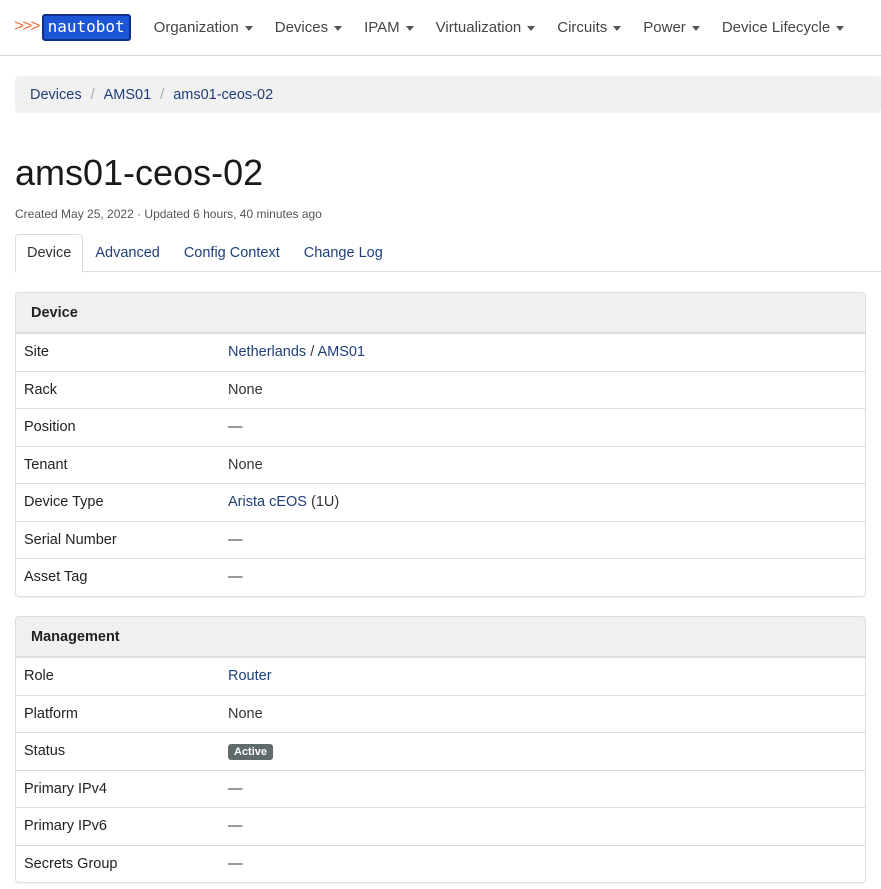 This screenshot has height=889, width=881. What do you see at coordinates (56, 577) in the screenshot?
I see `row-label: Asset Tag` at bounding box center [56, 577].